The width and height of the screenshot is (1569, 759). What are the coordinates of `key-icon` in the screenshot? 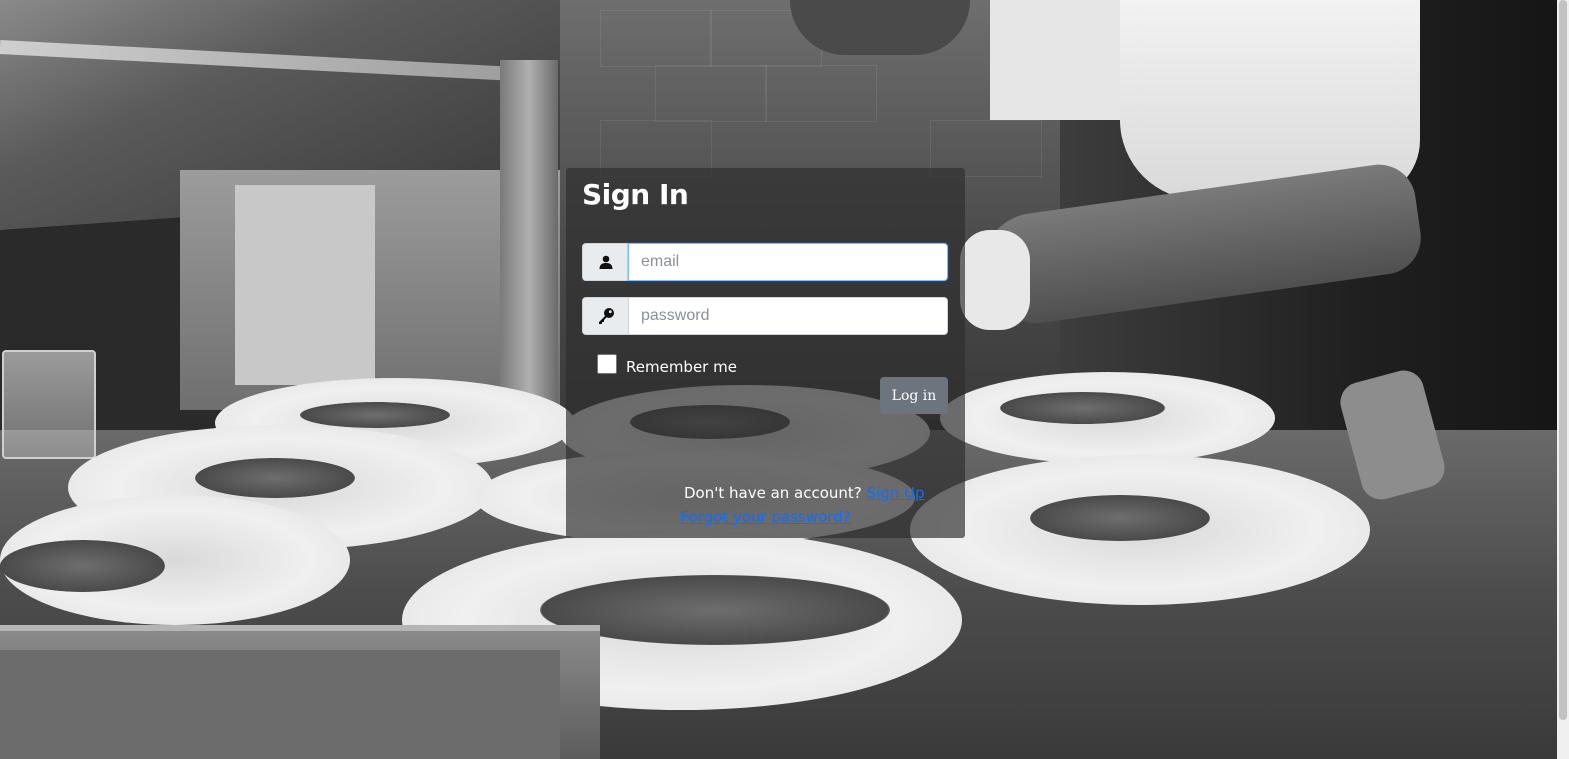 It's located at (606, 316).